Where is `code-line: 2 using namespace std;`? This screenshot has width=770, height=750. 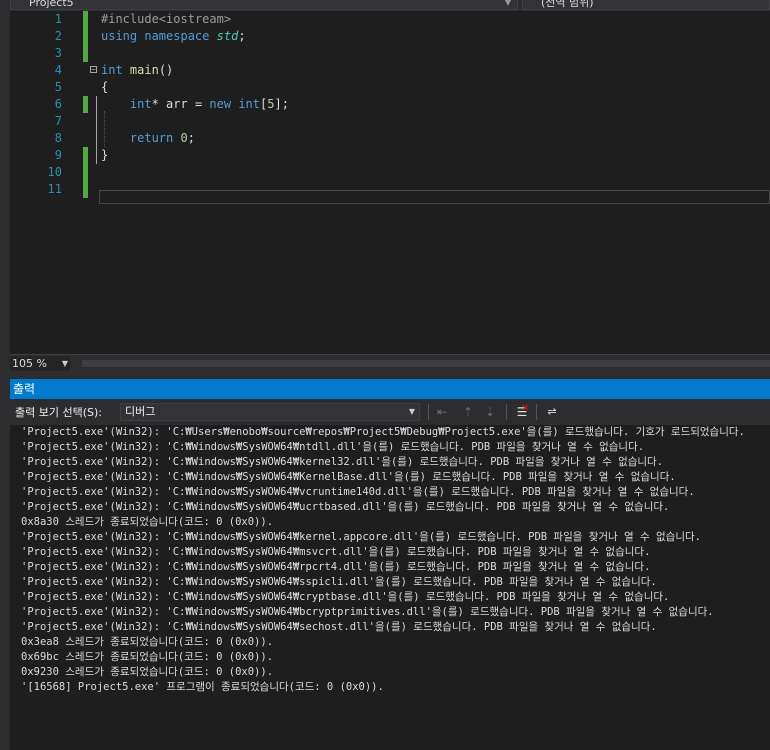 code-line: 2 using namespace std; is located at coordinates (390, 36).